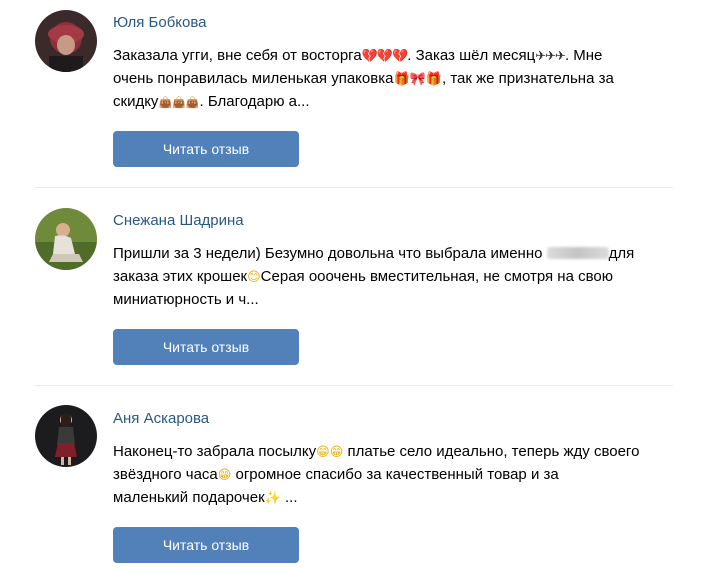  I want to click on reviewer-name: Юля Бобкова, so click(160, 23).